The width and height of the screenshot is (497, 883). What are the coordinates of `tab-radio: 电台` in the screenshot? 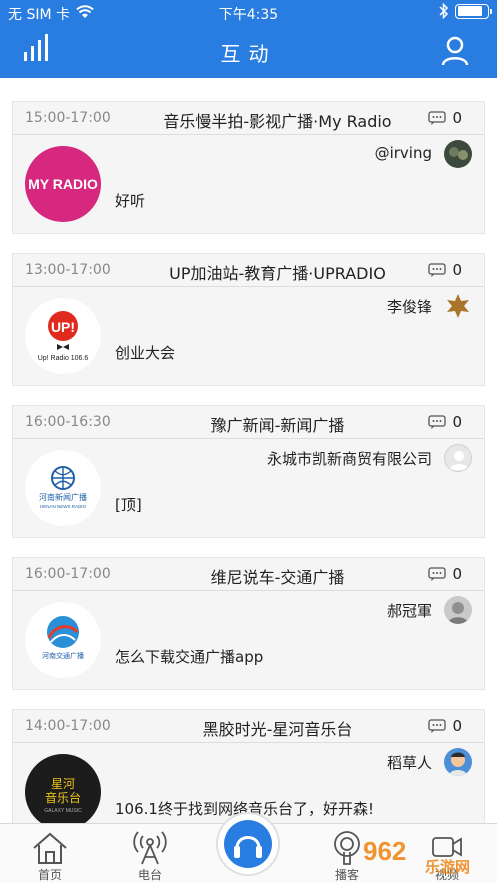 It's located at (150, 853).